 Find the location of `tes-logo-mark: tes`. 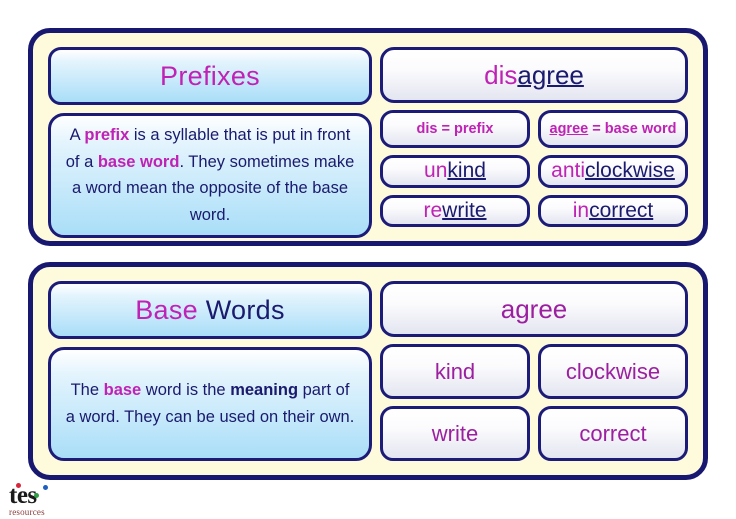

tes-logo-mark: tes is located at coordinates (39, 495).